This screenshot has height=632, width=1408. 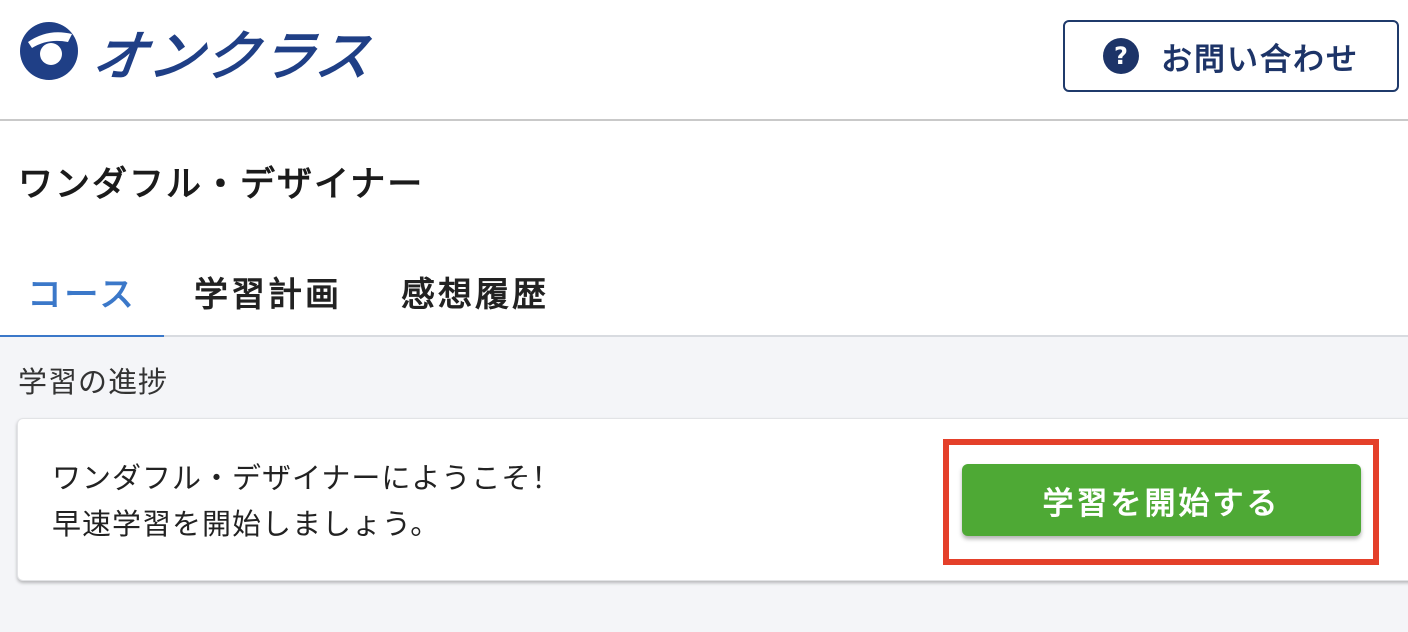 What do you see at coordinates (232, 56) in the screenshot?
I see `logo-text: オンクラス` at bounding box center [232, 56].